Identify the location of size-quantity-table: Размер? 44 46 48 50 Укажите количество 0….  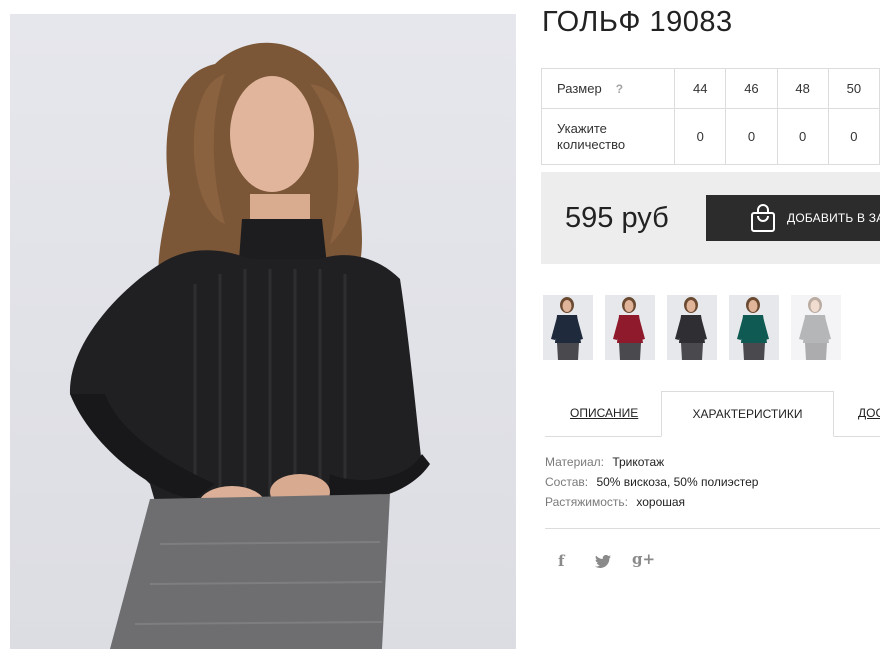
(710, 116).